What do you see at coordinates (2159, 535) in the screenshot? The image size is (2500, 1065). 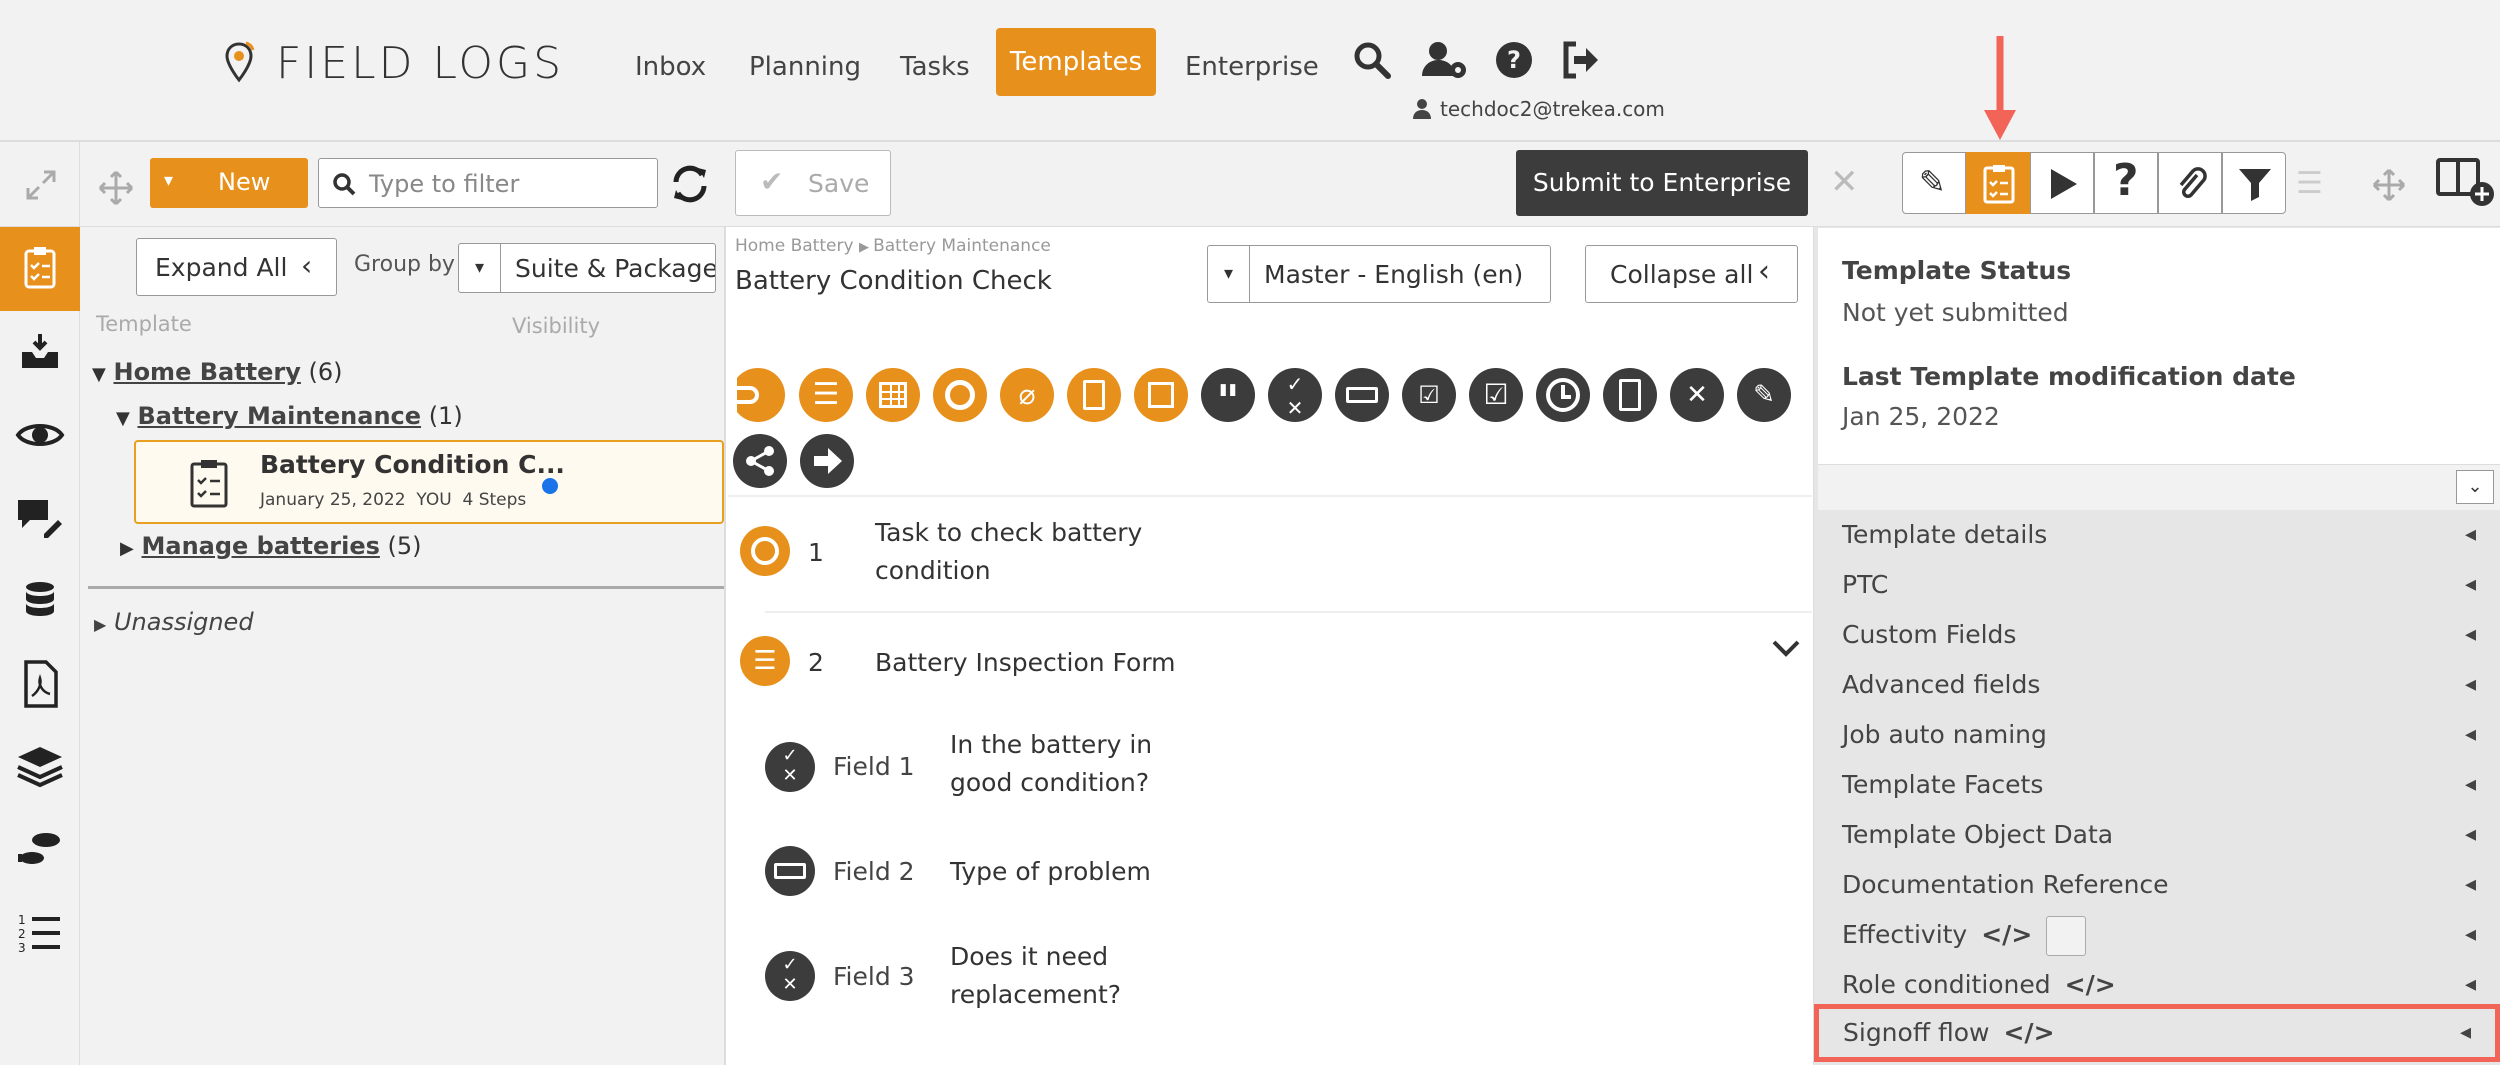 I see `section-template-details: Template details ◂` at bounding box center [2159, 535].